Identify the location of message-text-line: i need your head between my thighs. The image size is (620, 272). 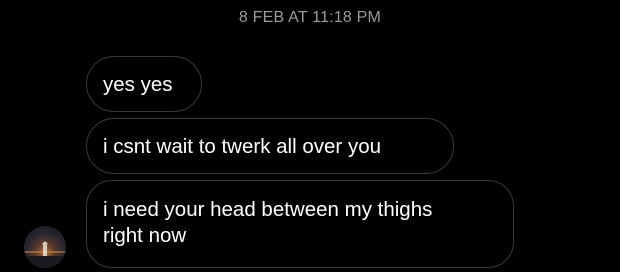
(268, 209).